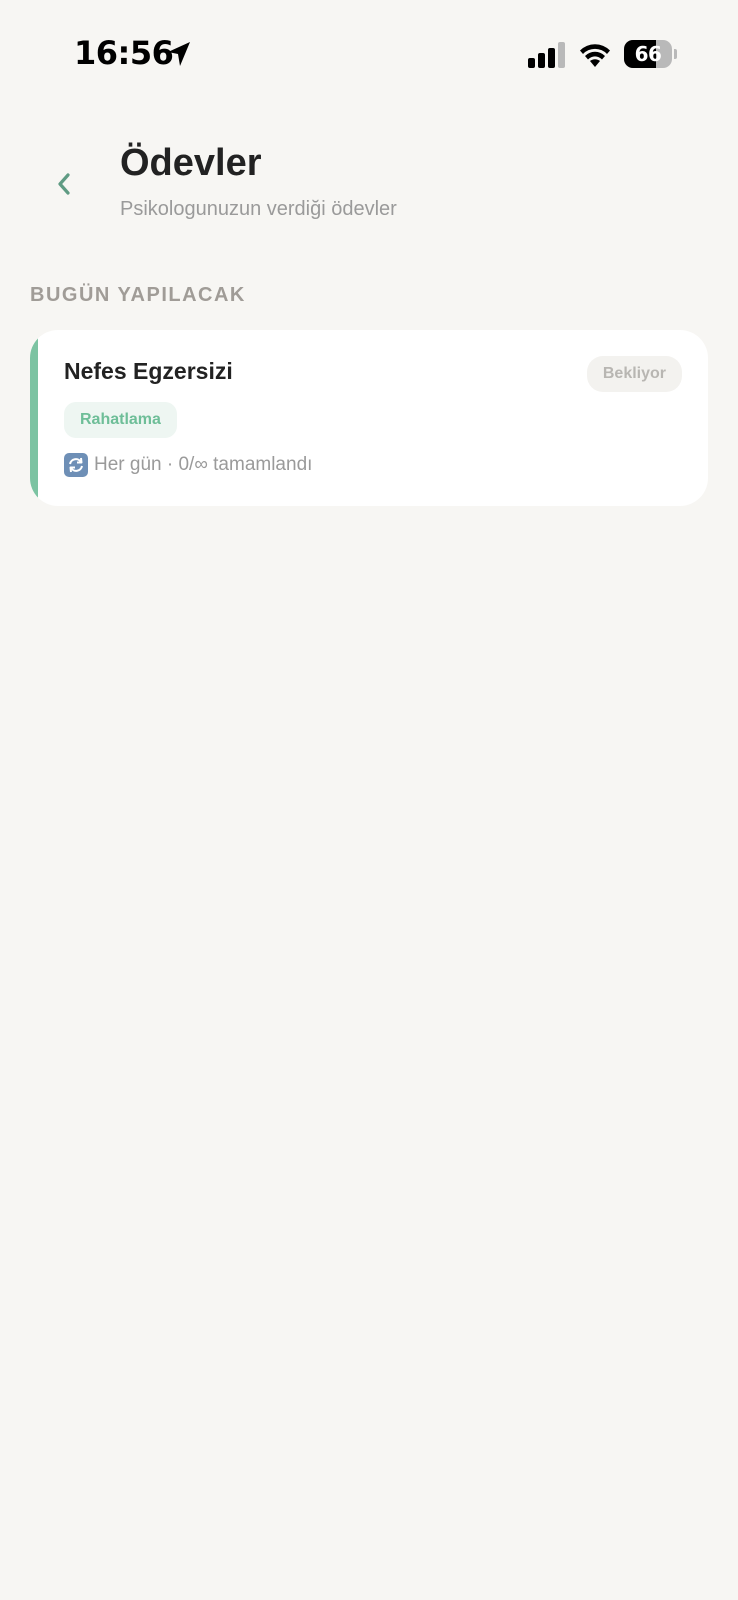  Describe the element at coordinates (203, 464) in the screenshot. I see `task-frequency: Her gün · 0/∞ tamamlandı` at that location.